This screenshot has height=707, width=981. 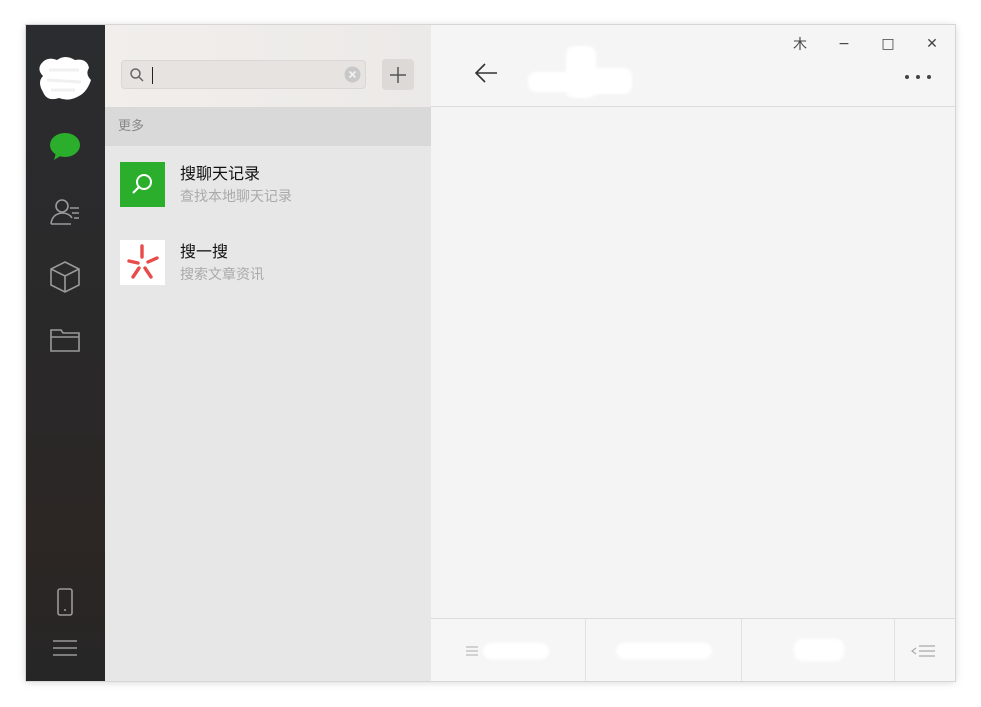 I want to click on submenu-icon, so click(x=472, y=651).